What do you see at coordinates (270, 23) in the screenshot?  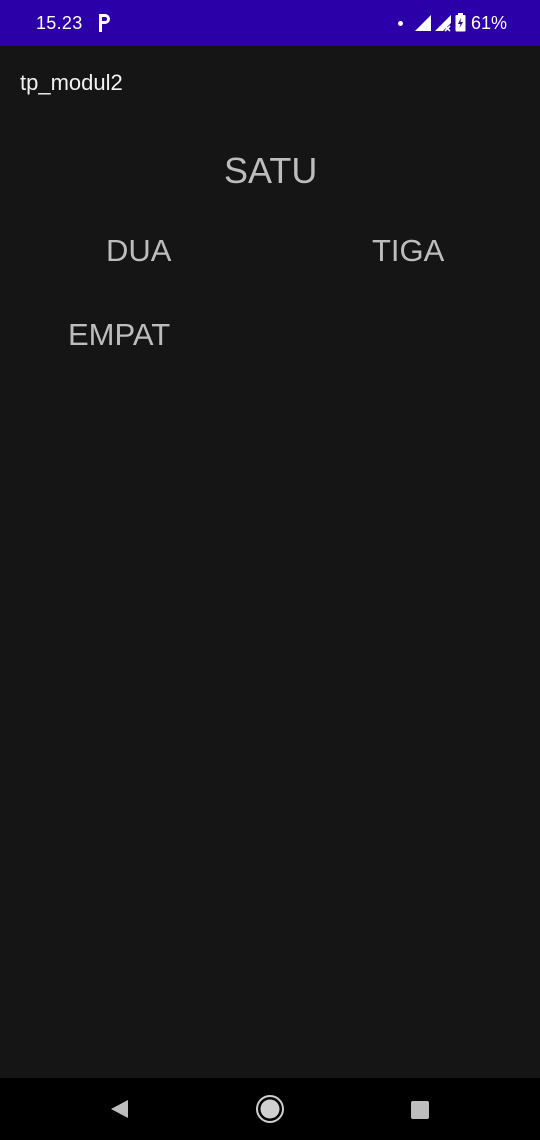 I see `status-bar: 15.23 61%` at bounding box center [270, 23].